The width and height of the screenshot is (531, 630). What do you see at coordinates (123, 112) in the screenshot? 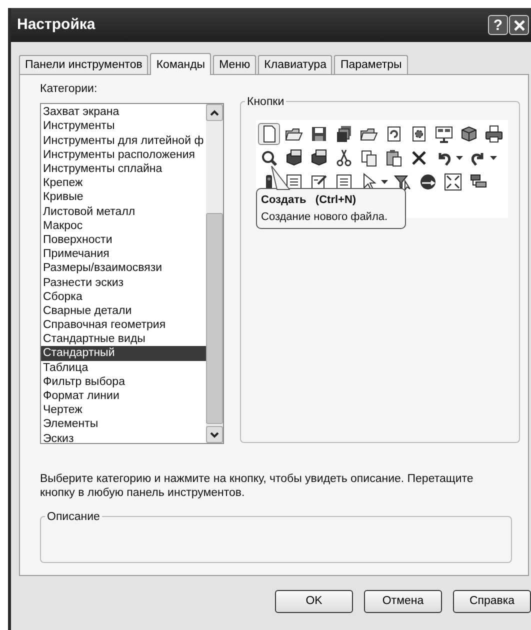
I see `list-item: Захват экрана` at bounding box center [123, 112].